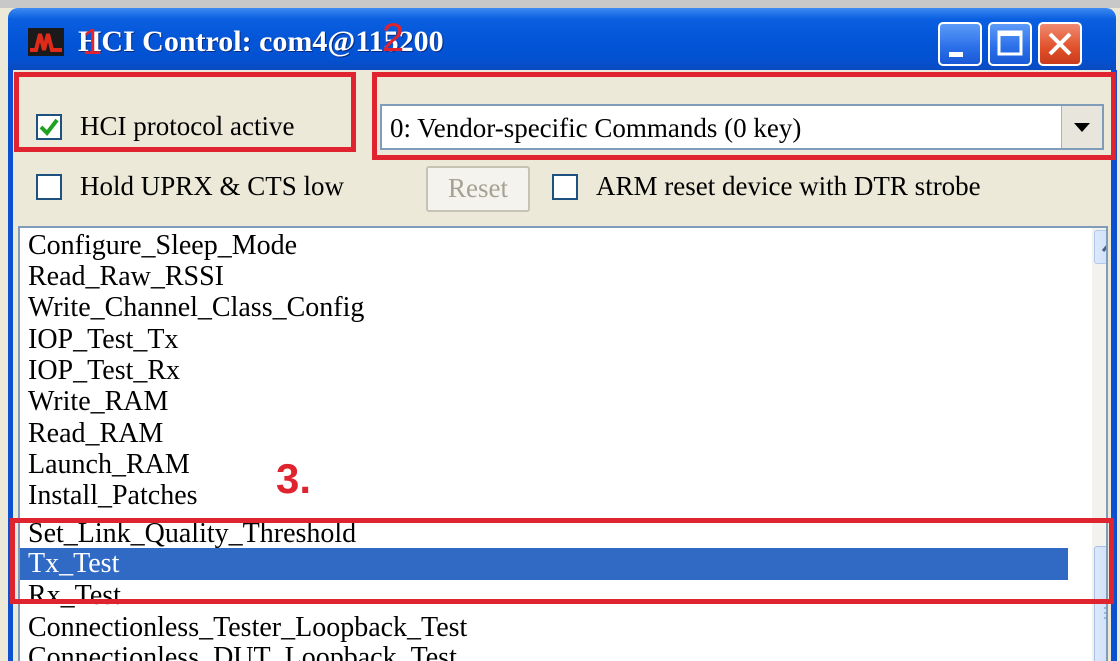 This screenshot has height=661, width=1120. I want to click on list-item: Write_RAM, so click(548, 402).